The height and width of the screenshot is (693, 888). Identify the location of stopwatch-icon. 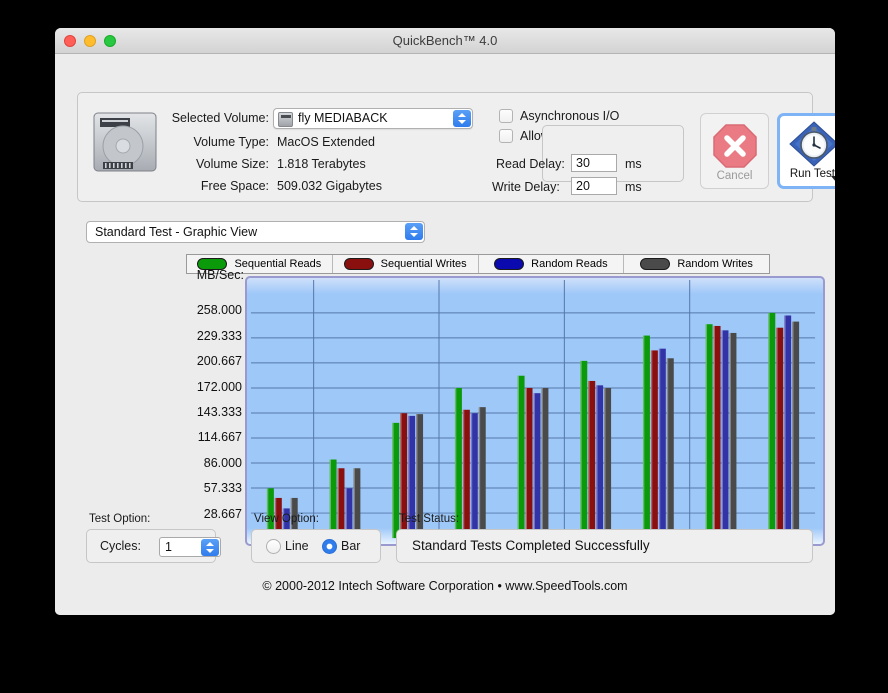
(812, 144).